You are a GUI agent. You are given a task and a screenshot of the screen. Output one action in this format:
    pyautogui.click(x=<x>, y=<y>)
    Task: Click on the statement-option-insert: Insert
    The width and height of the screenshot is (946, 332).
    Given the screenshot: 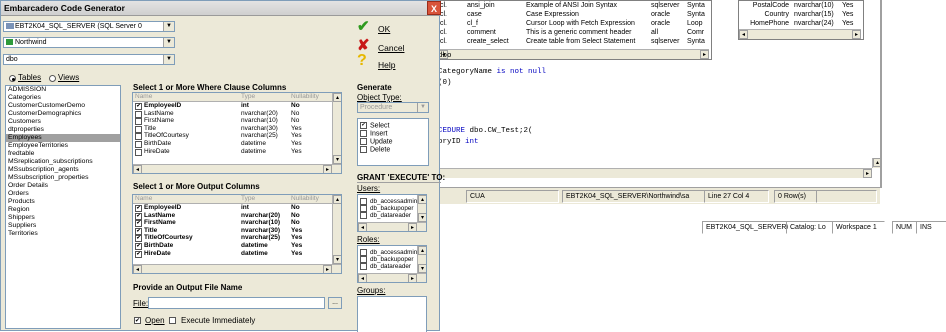 What is the action you would take?
    pyautogui.click(x=374, y=134)
    